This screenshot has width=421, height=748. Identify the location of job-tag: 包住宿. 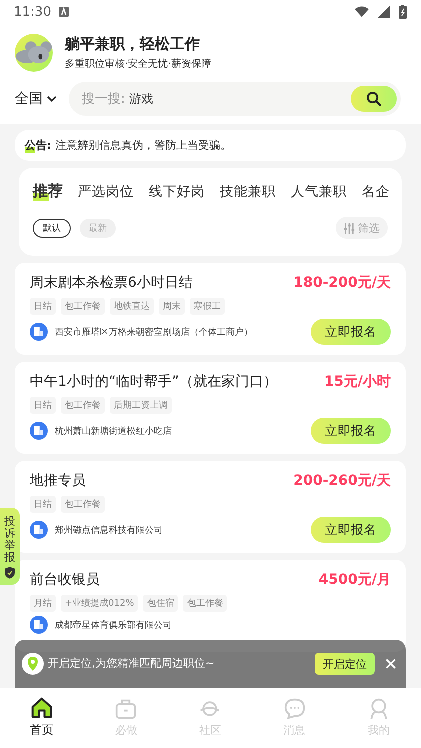
(160, 603).